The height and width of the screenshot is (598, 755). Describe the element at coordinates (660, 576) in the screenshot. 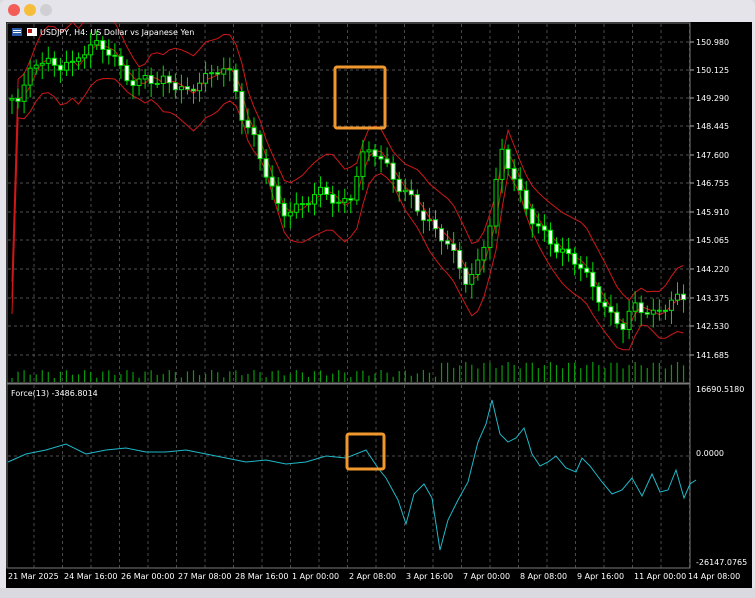

I see `time-tick-label: 11 Apr 00:00` at that location.